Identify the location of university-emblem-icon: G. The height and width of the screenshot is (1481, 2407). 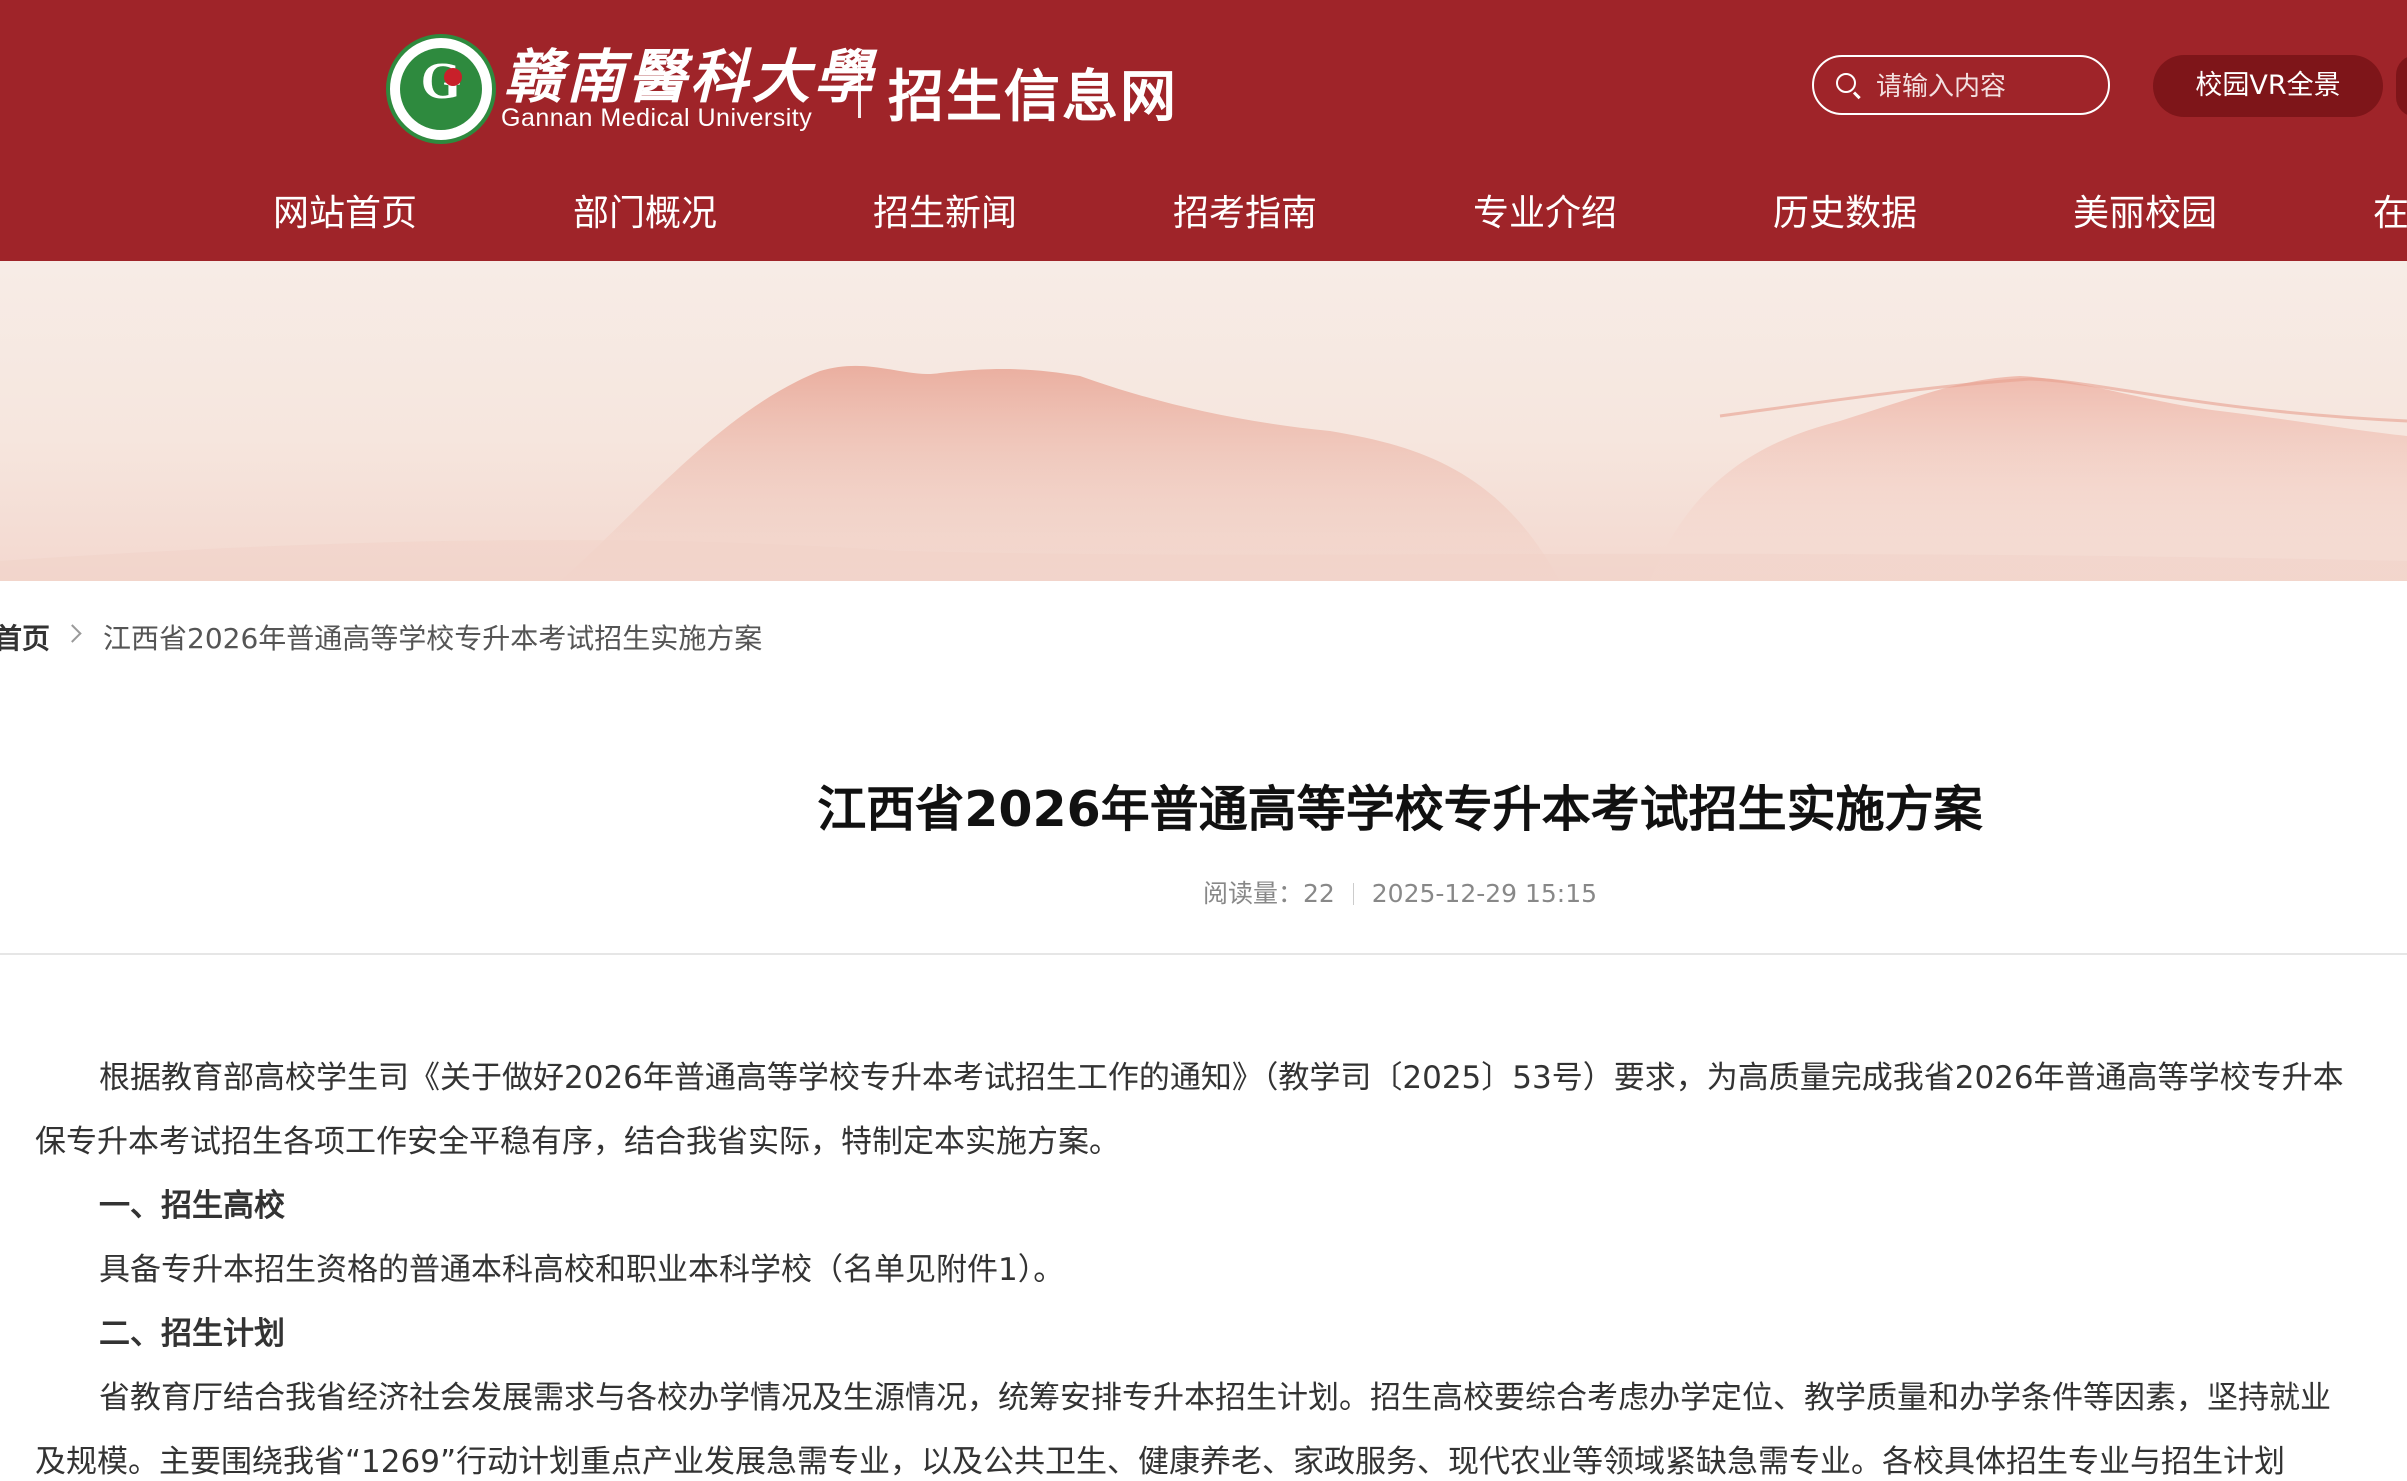
(441, 89).